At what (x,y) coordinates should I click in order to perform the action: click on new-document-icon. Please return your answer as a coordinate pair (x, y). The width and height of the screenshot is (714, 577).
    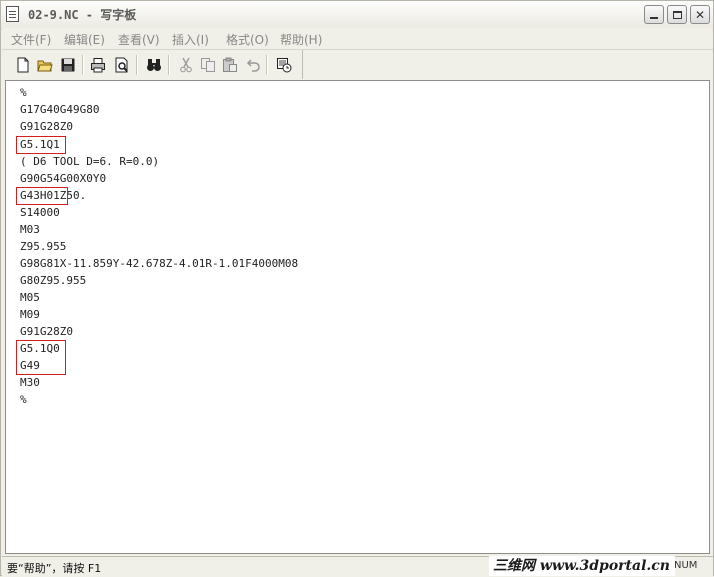
    Looking at the image, I should click on (22, 64).